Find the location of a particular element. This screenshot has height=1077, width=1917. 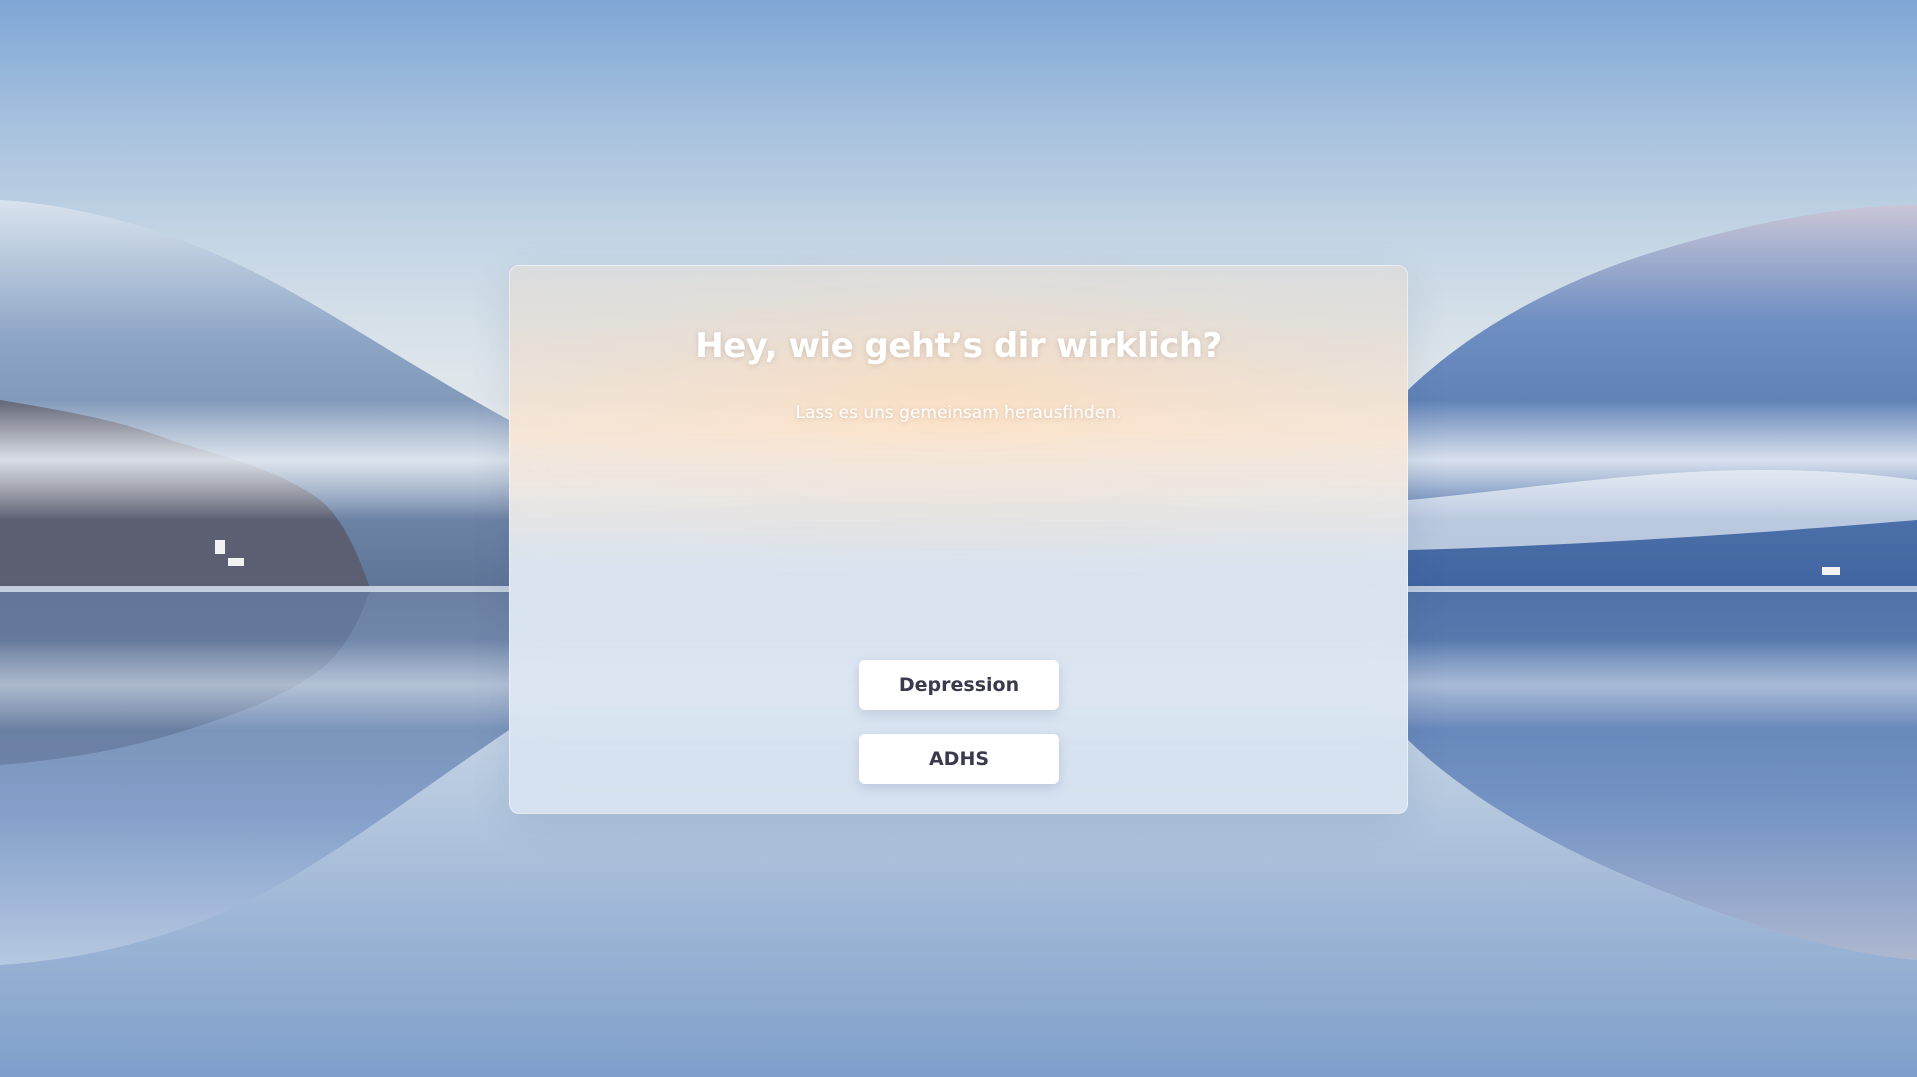

page-subtitle: Lass es uns gemeinsam herausfinden. is located at coordinates (958, 413).